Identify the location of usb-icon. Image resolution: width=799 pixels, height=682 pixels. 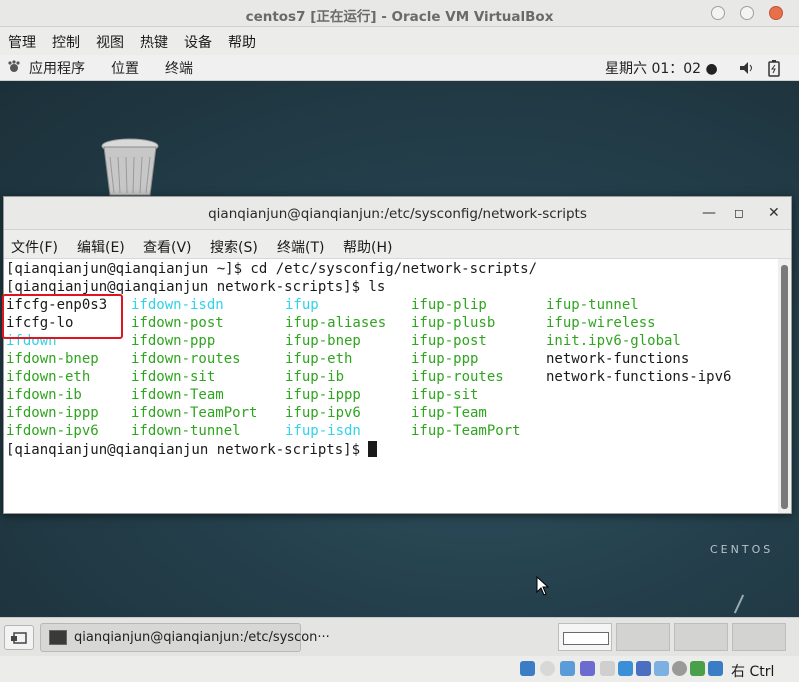
(587, 668).